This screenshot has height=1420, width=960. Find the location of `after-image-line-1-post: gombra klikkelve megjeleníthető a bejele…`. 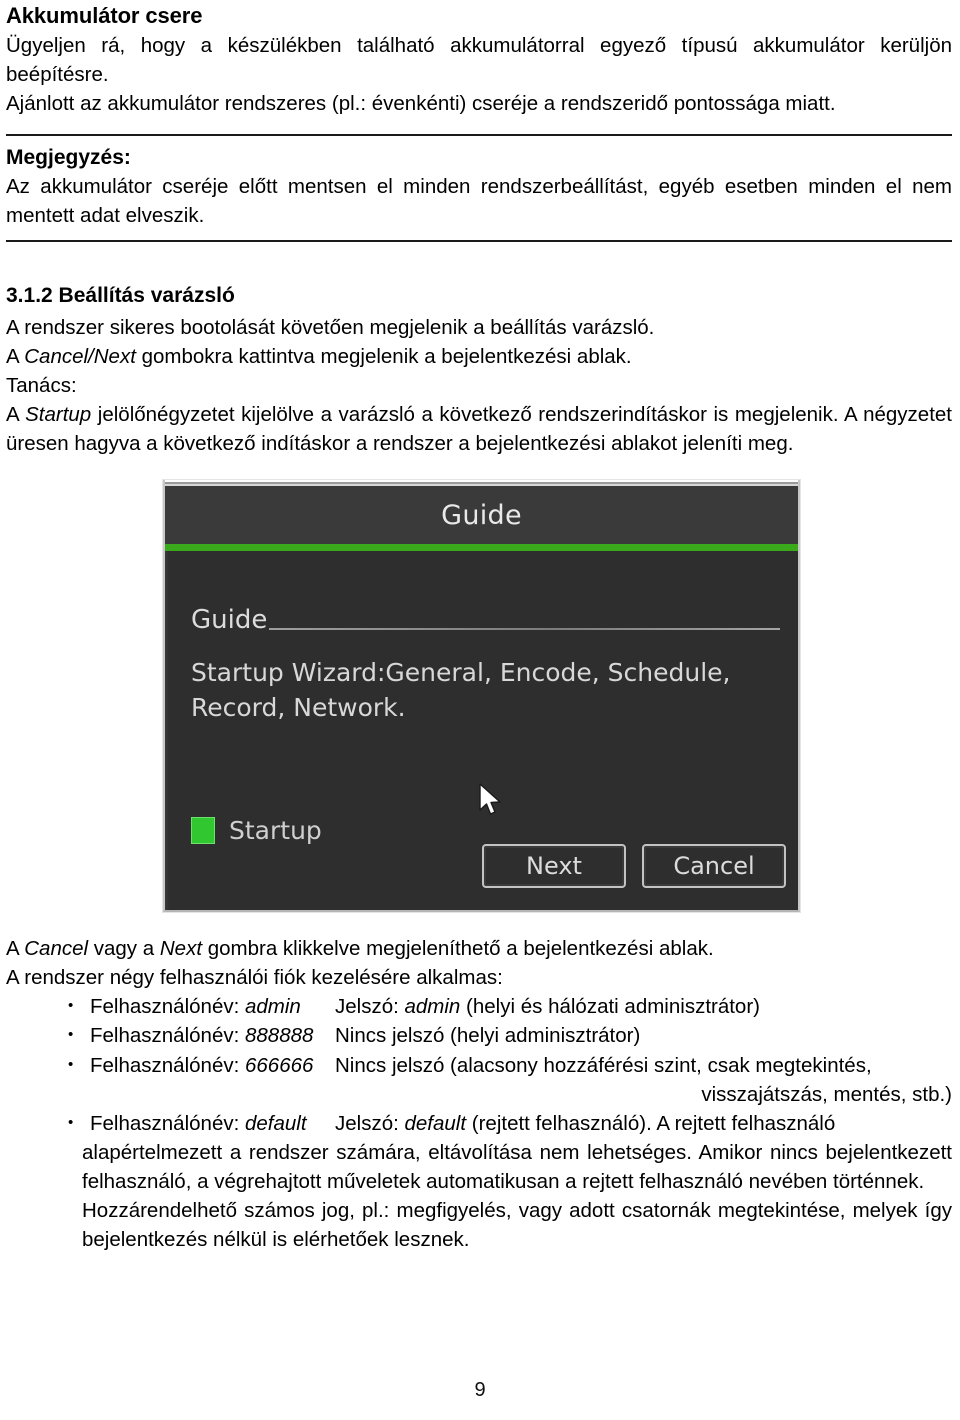

after-image-line-1-post: gombra klikkelve megjeleníthető a bejele… is located at coordinates (458, 949).